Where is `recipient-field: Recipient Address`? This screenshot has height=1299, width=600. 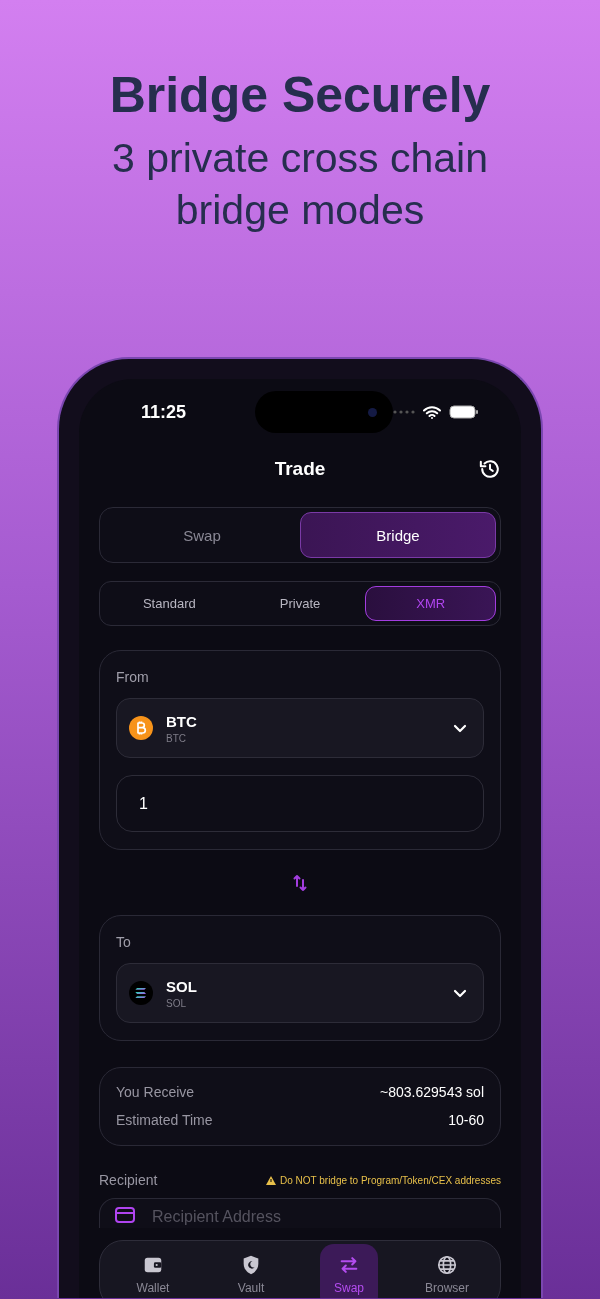 recipient-field: Recipient Address is located at coordinates (300, 1213).